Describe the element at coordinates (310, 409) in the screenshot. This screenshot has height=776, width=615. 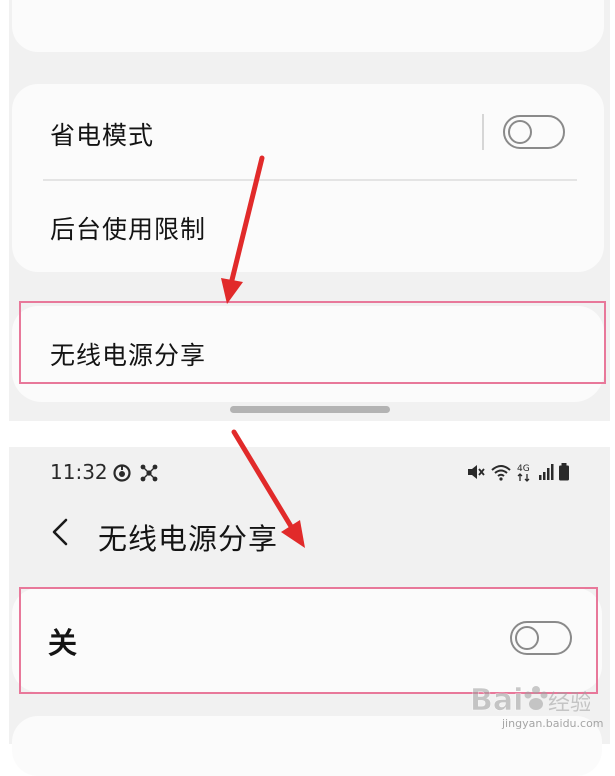
I see `home-indicator` at that location.